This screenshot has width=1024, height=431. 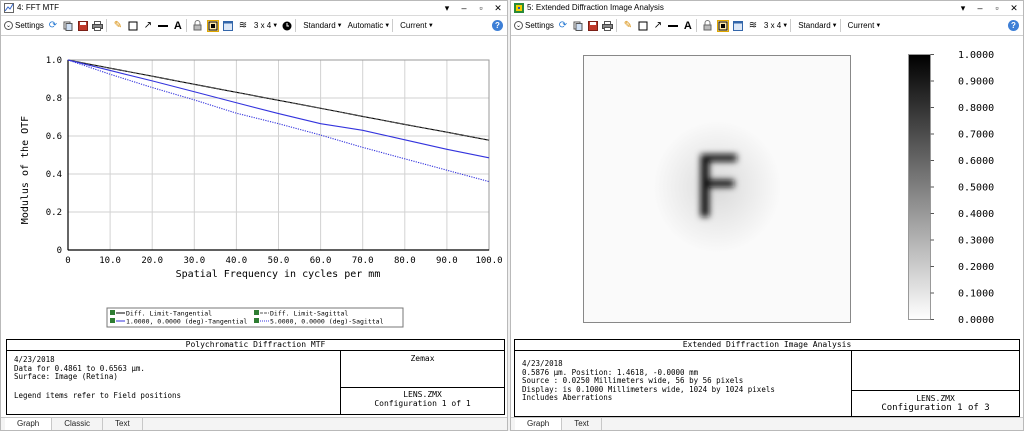 What do you see at coordinates (422, 403) in the screenshot?
I see `info-config: Configuration 1 of 1` at bounding box center [422, 403].